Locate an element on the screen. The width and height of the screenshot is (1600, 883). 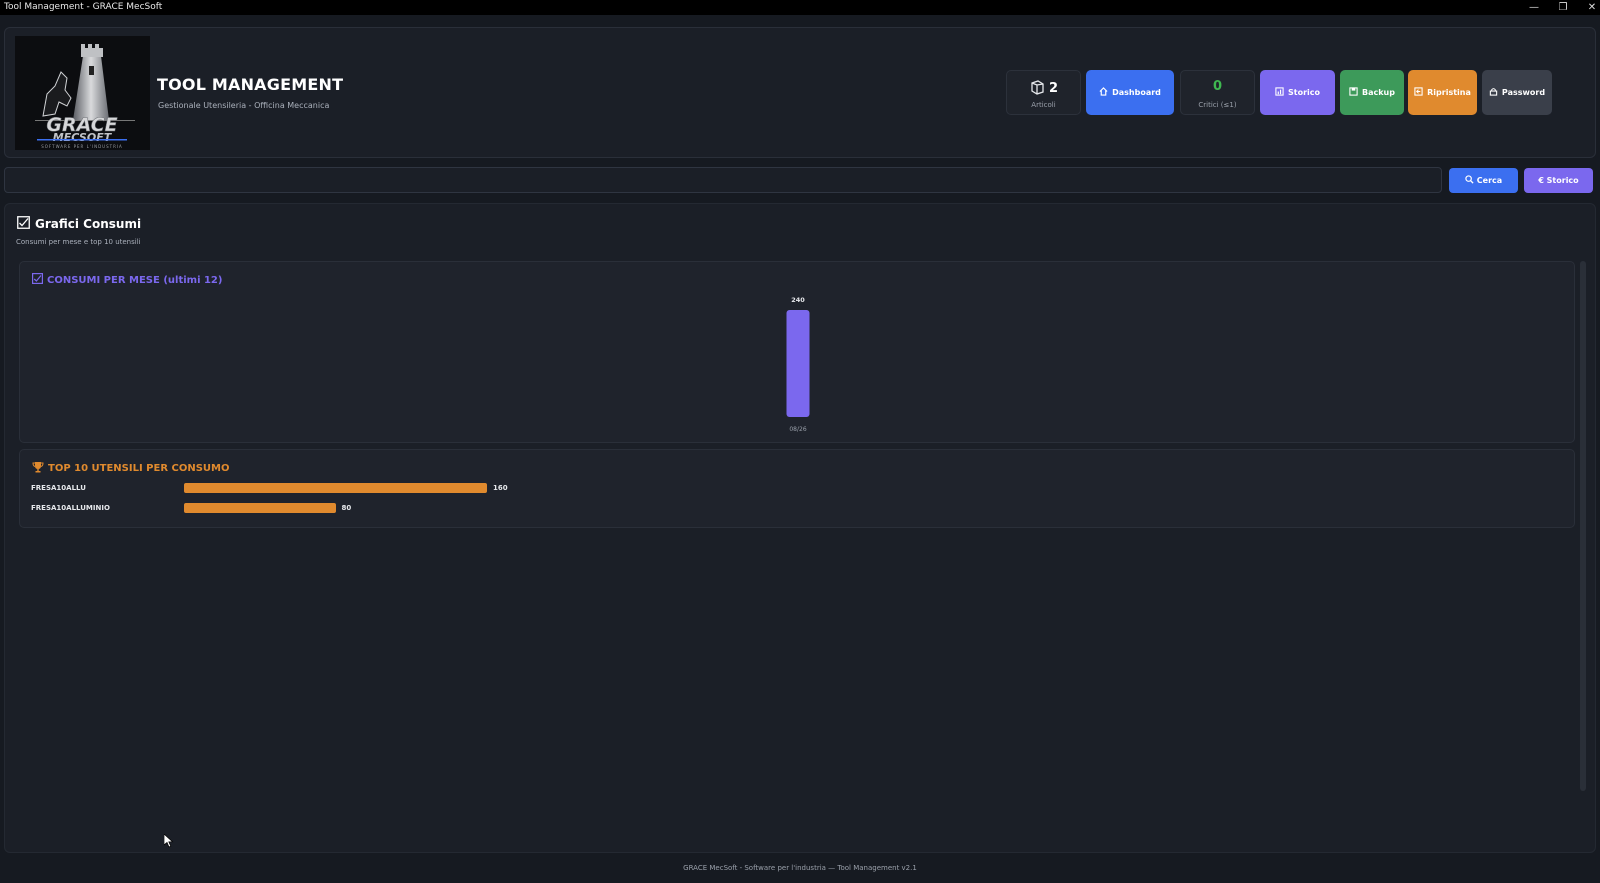
mouse-cursor-icon is located at coordinates (169, 841).